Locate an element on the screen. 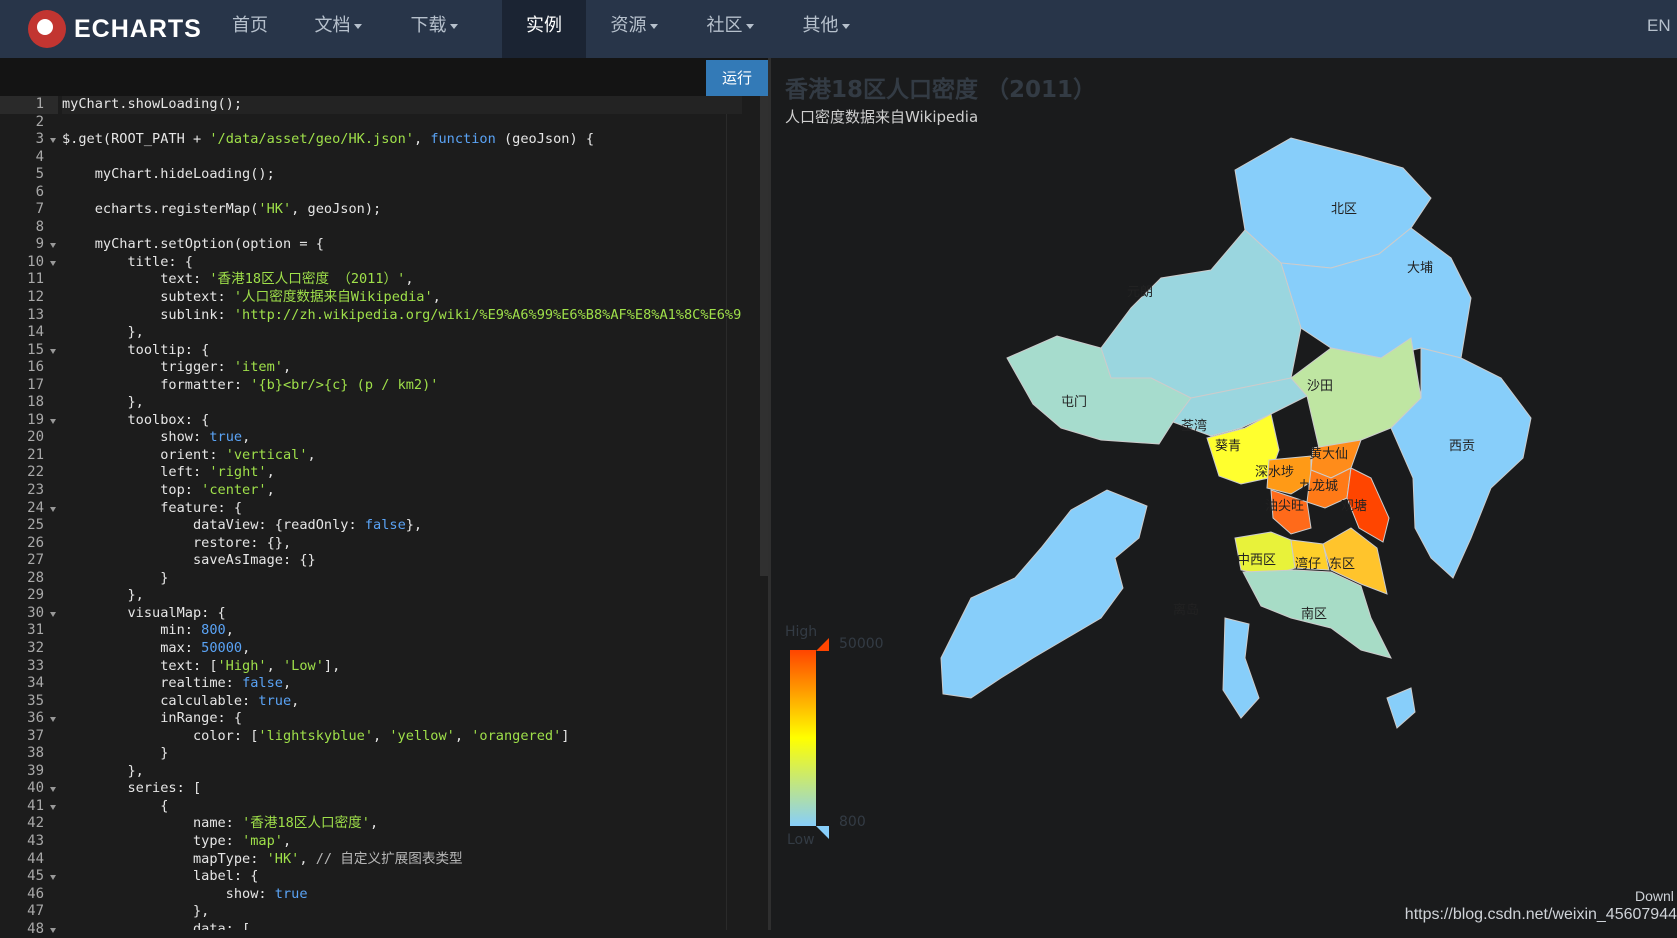 This screenshot has width=1677, height=938. echarts-logo: ECHARTS is located at coordinates (115, 29).